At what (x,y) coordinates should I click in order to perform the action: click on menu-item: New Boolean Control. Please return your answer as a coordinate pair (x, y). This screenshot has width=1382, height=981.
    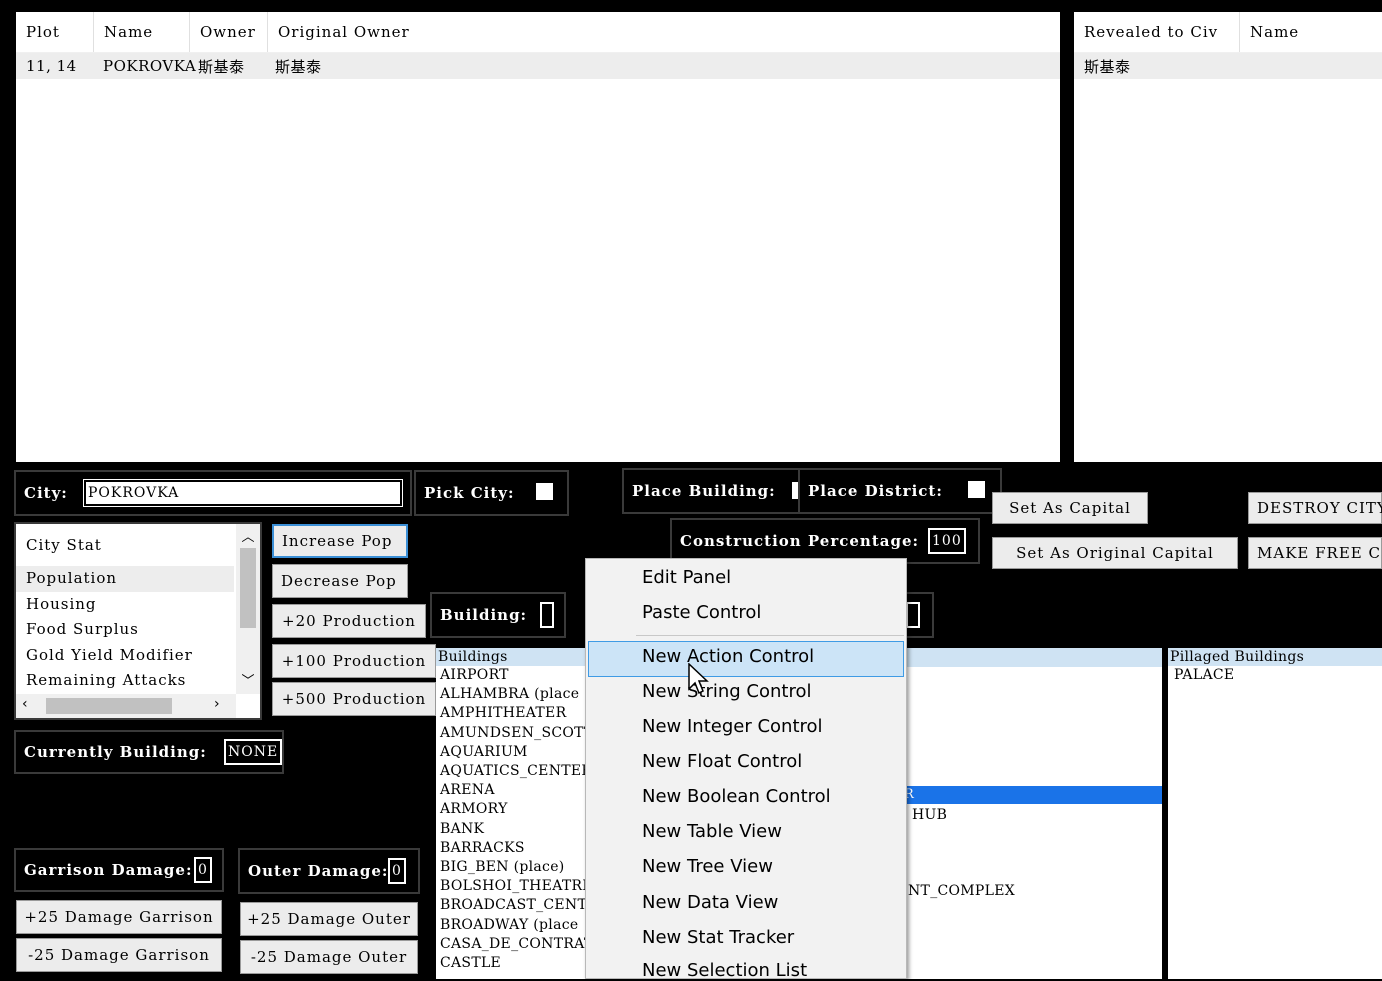
    Looking at the image, I should click on (736, 796).